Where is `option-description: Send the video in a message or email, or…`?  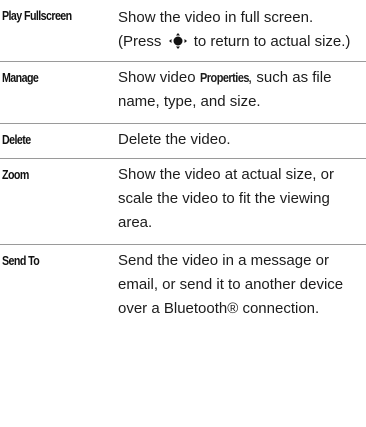 option-description: Send the video in a message or email, or… is located at coordinates (231, 284).